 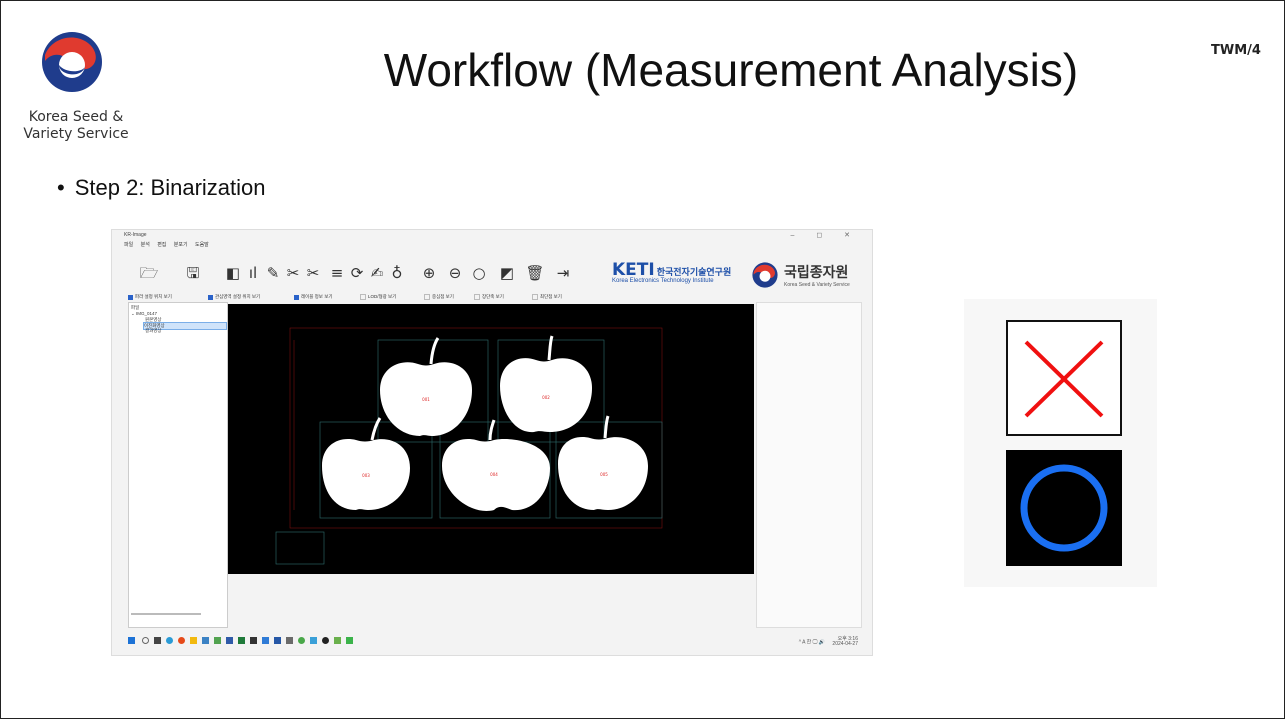 I want to click on windows-taskbar: ^ A 한 🖵 🔊 오후 3:16 2024-04-27, so click(x=494, y=641).